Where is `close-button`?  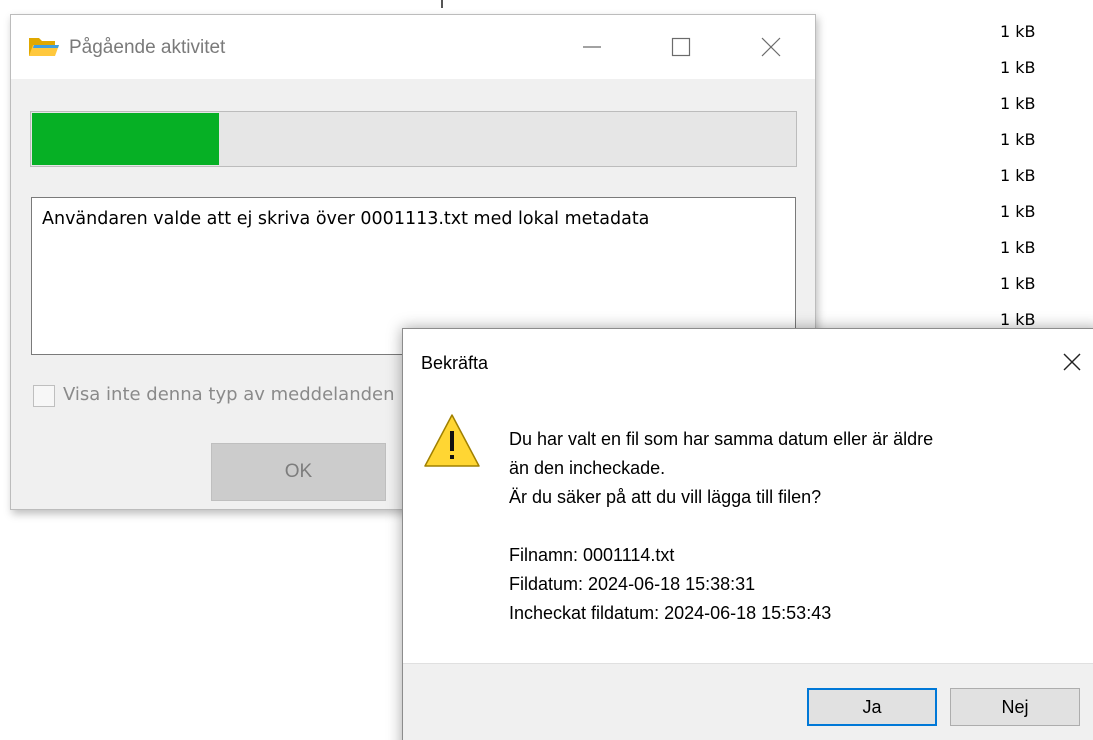 close-button is located at coordinates (771, 47).